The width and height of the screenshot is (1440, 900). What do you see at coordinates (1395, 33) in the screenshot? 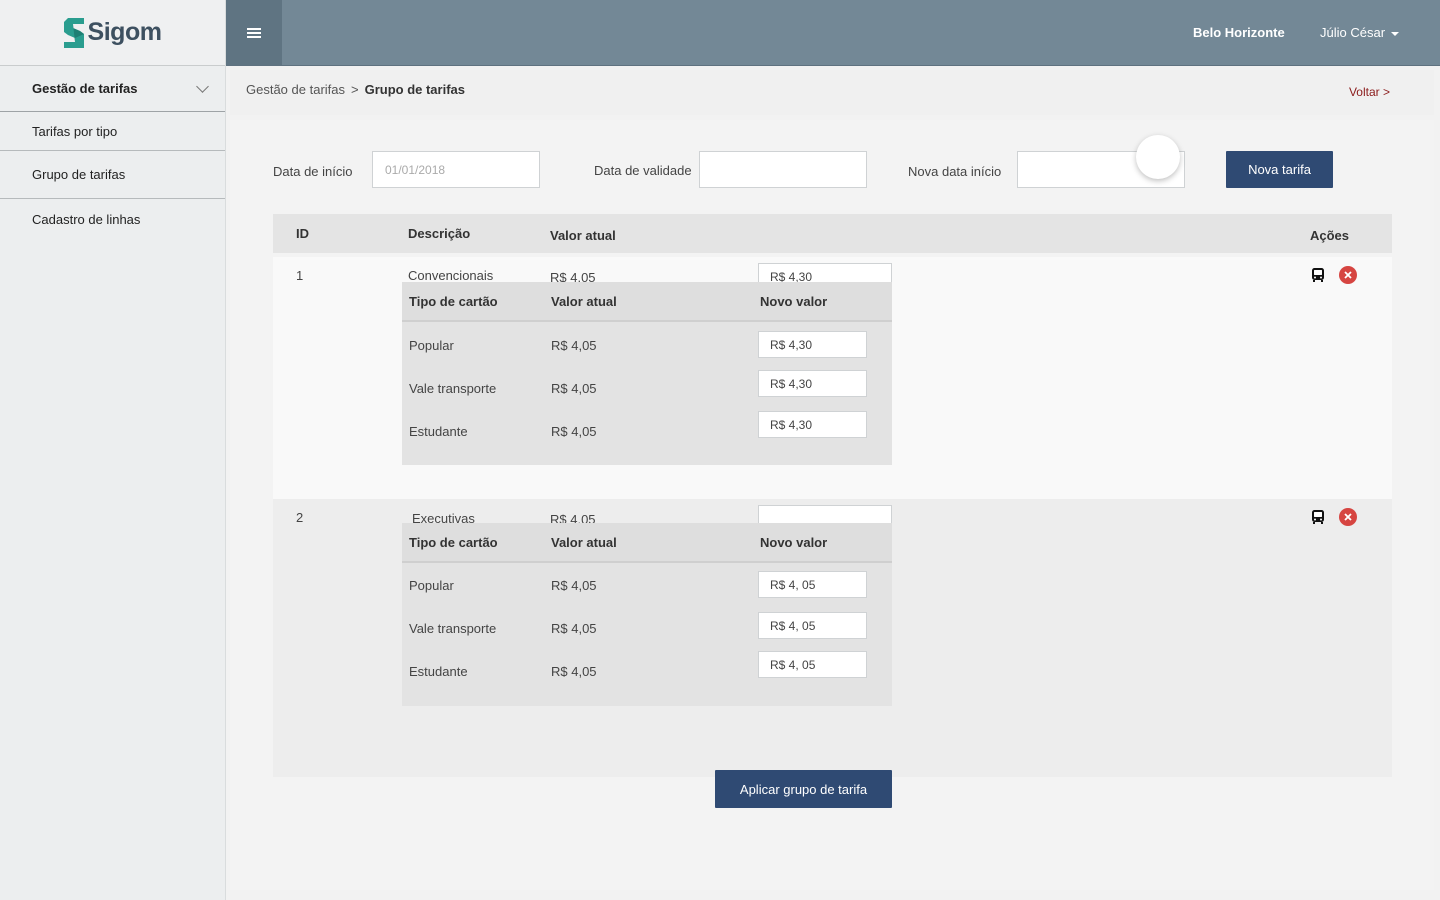
I see `caret-down-icon` at bounding box center [1395, 33].